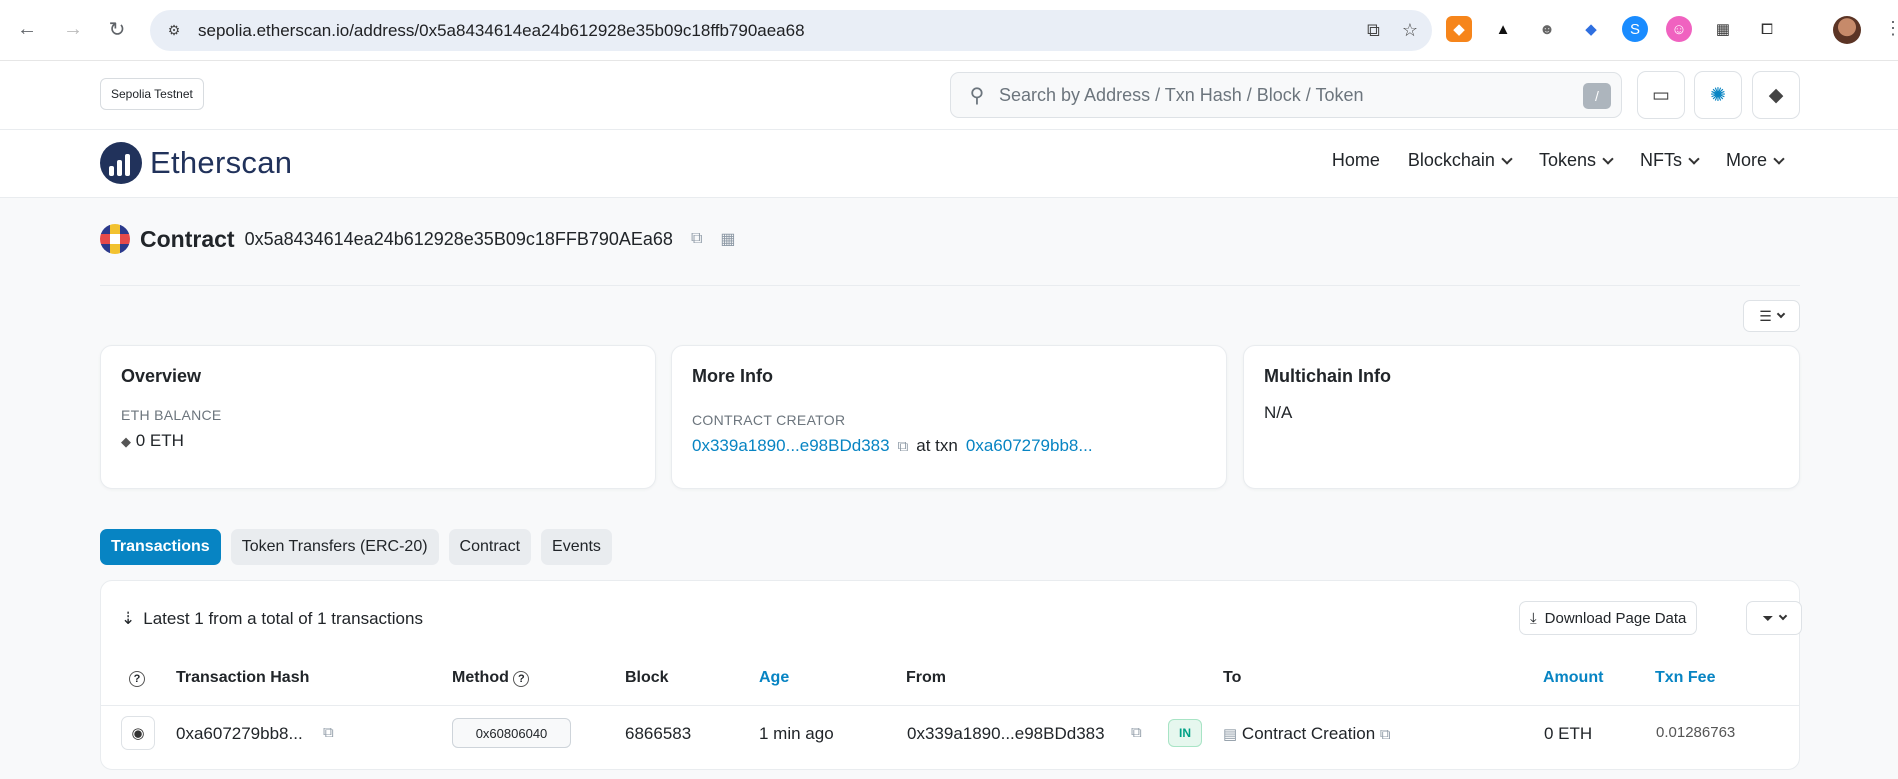 This screenshot has width=1898, height=779. Describe the element at coordinates (1576, 160) in the screenshot. I see `nav-tokens: Tokens` at that location.